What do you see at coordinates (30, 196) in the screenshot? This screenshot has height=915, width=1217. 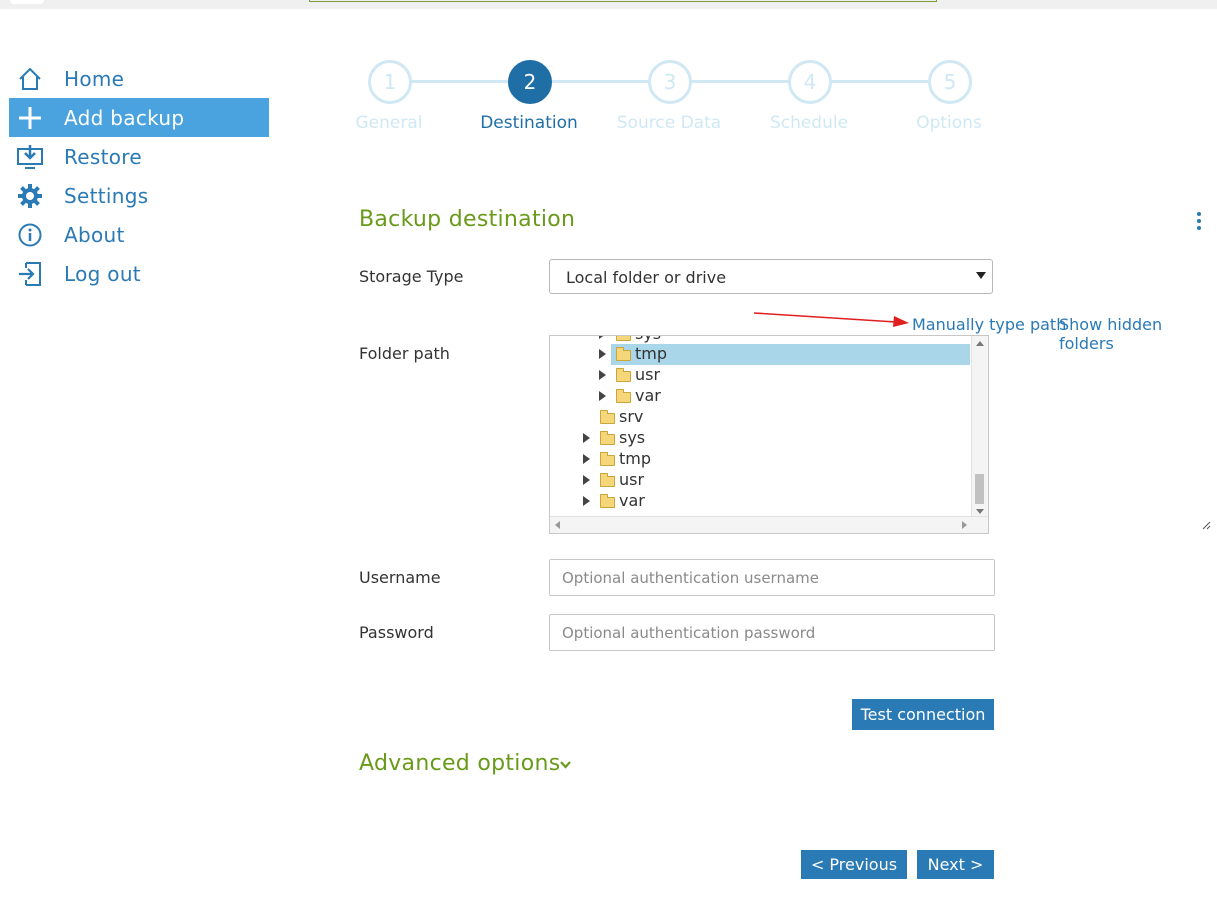 I see `gear-icon` at bounding box center [30, 196].